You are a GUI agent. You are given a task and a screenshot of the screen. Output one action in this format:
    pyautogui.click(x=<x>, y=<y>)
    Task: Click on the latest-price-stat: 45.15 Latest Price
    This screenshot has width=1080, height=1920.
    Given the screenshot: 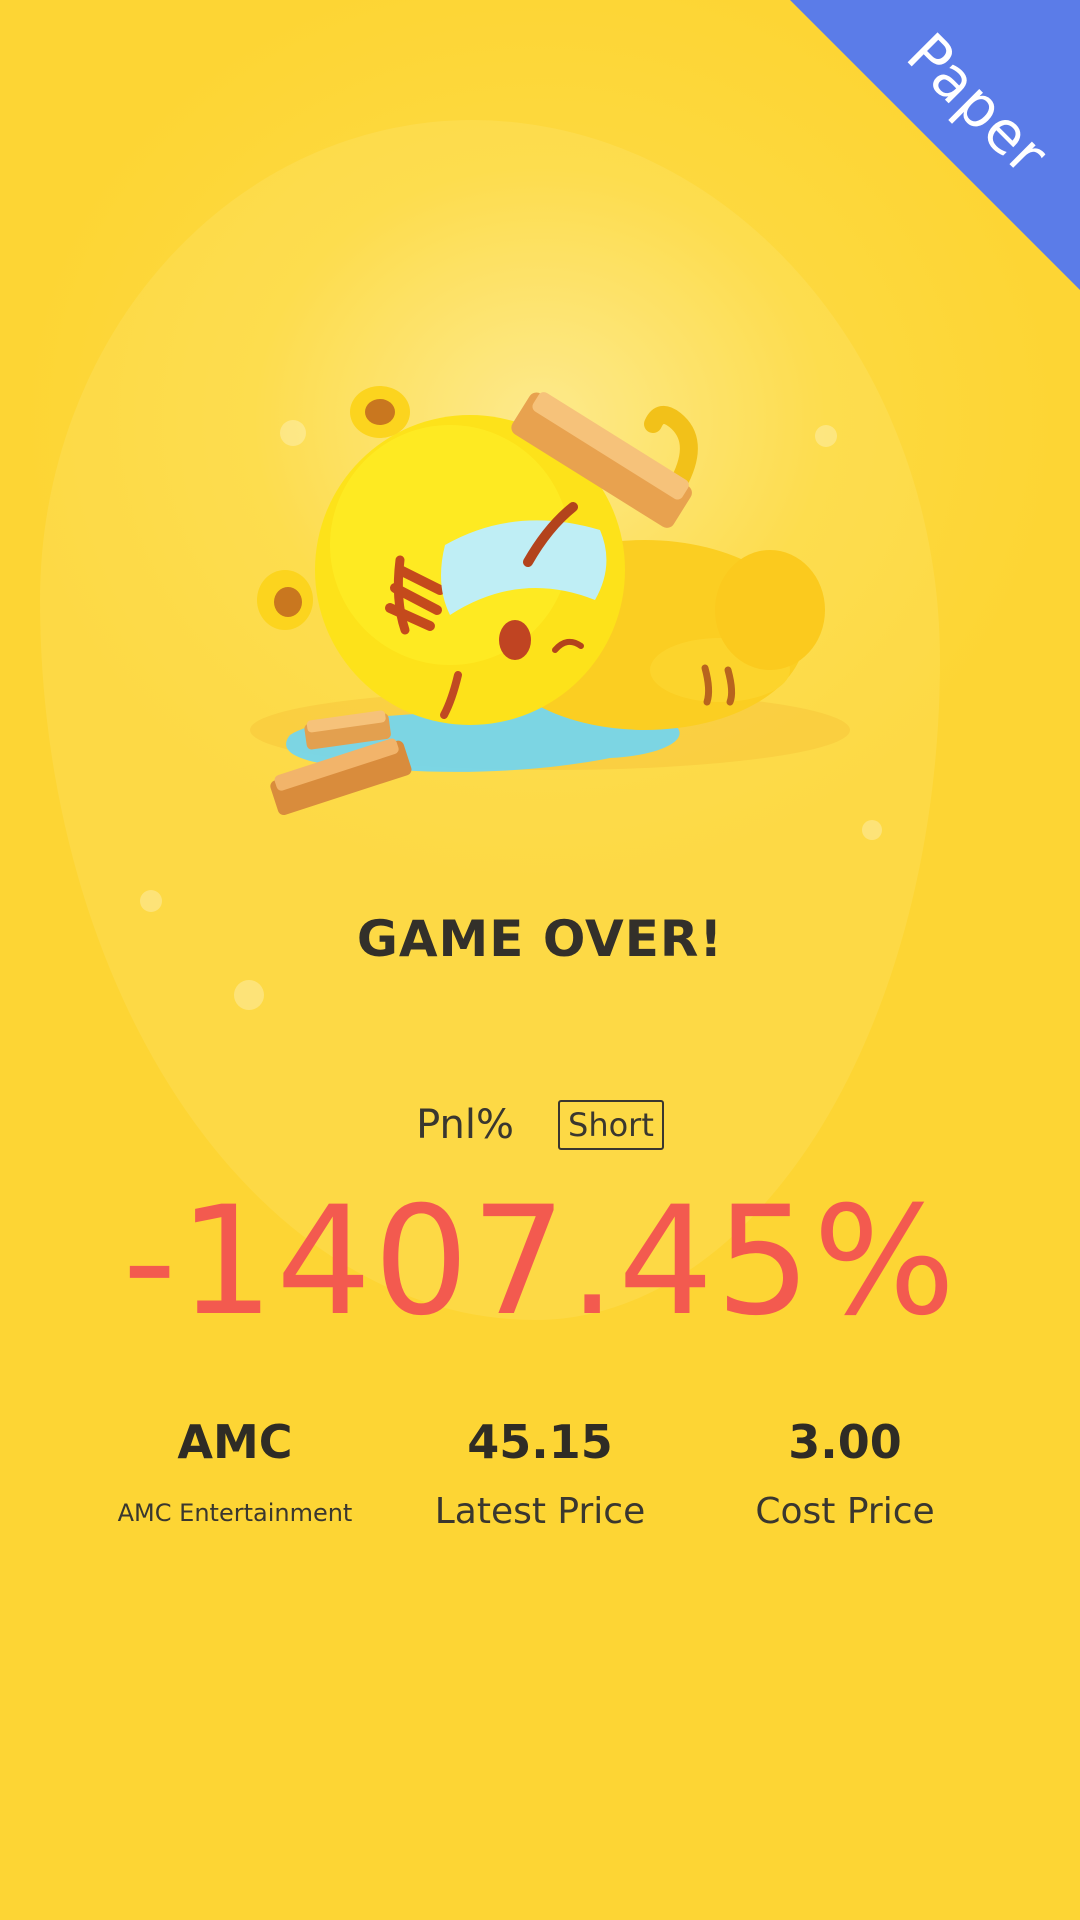 What is the action you would take?
    pyautogui.click(x=540, y=1473)
    